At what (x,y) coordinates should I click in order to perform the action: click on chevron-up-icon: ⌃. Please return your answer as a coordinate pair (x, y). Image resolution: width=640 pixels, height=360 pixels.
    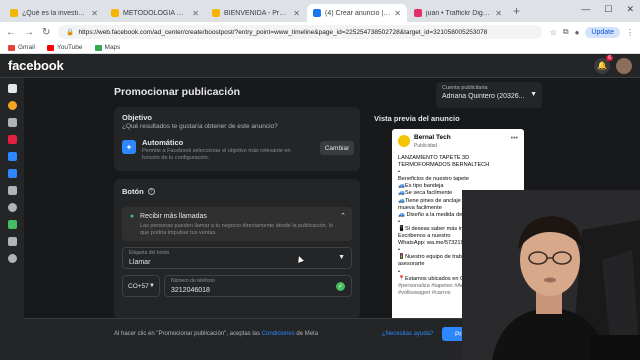
    Looking at the image, I should click on (343, 216).